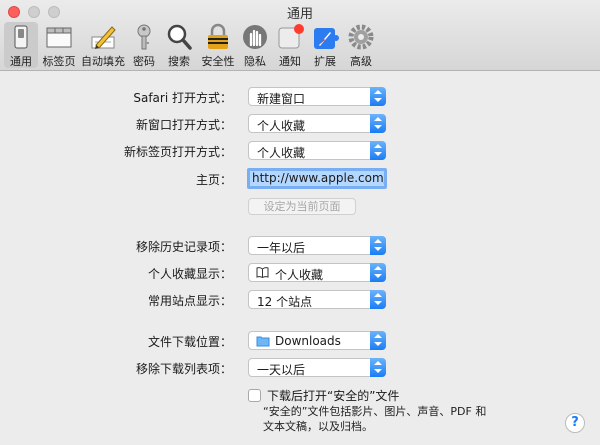  I want to click on safari-open-popup: 新建窗口, so click(317, 96).